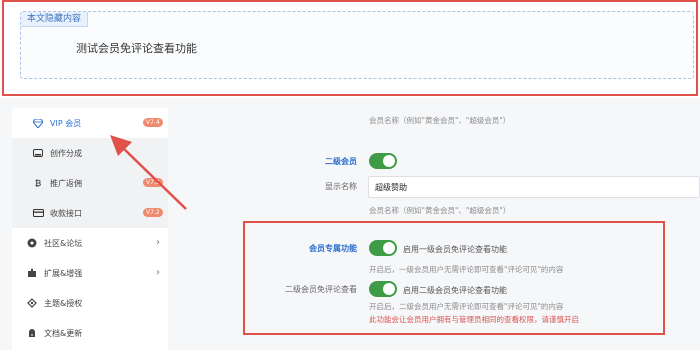 The width and height of the screenshot is (700, 350). I want to click on exclusive-features-label: 会员专属功能, so click(333, 248).